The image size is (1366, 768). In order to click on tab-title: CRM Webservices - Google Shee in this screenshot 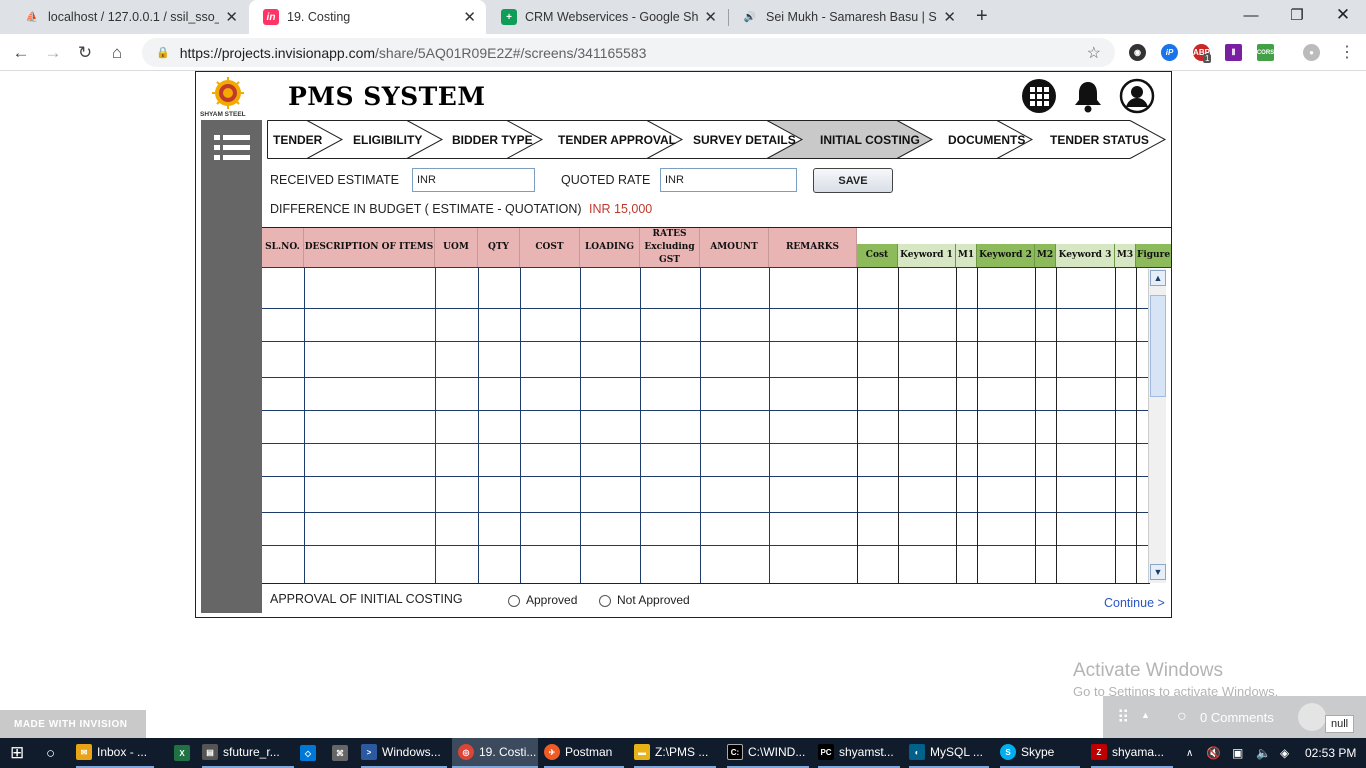, I will do `click(612, 17)`.